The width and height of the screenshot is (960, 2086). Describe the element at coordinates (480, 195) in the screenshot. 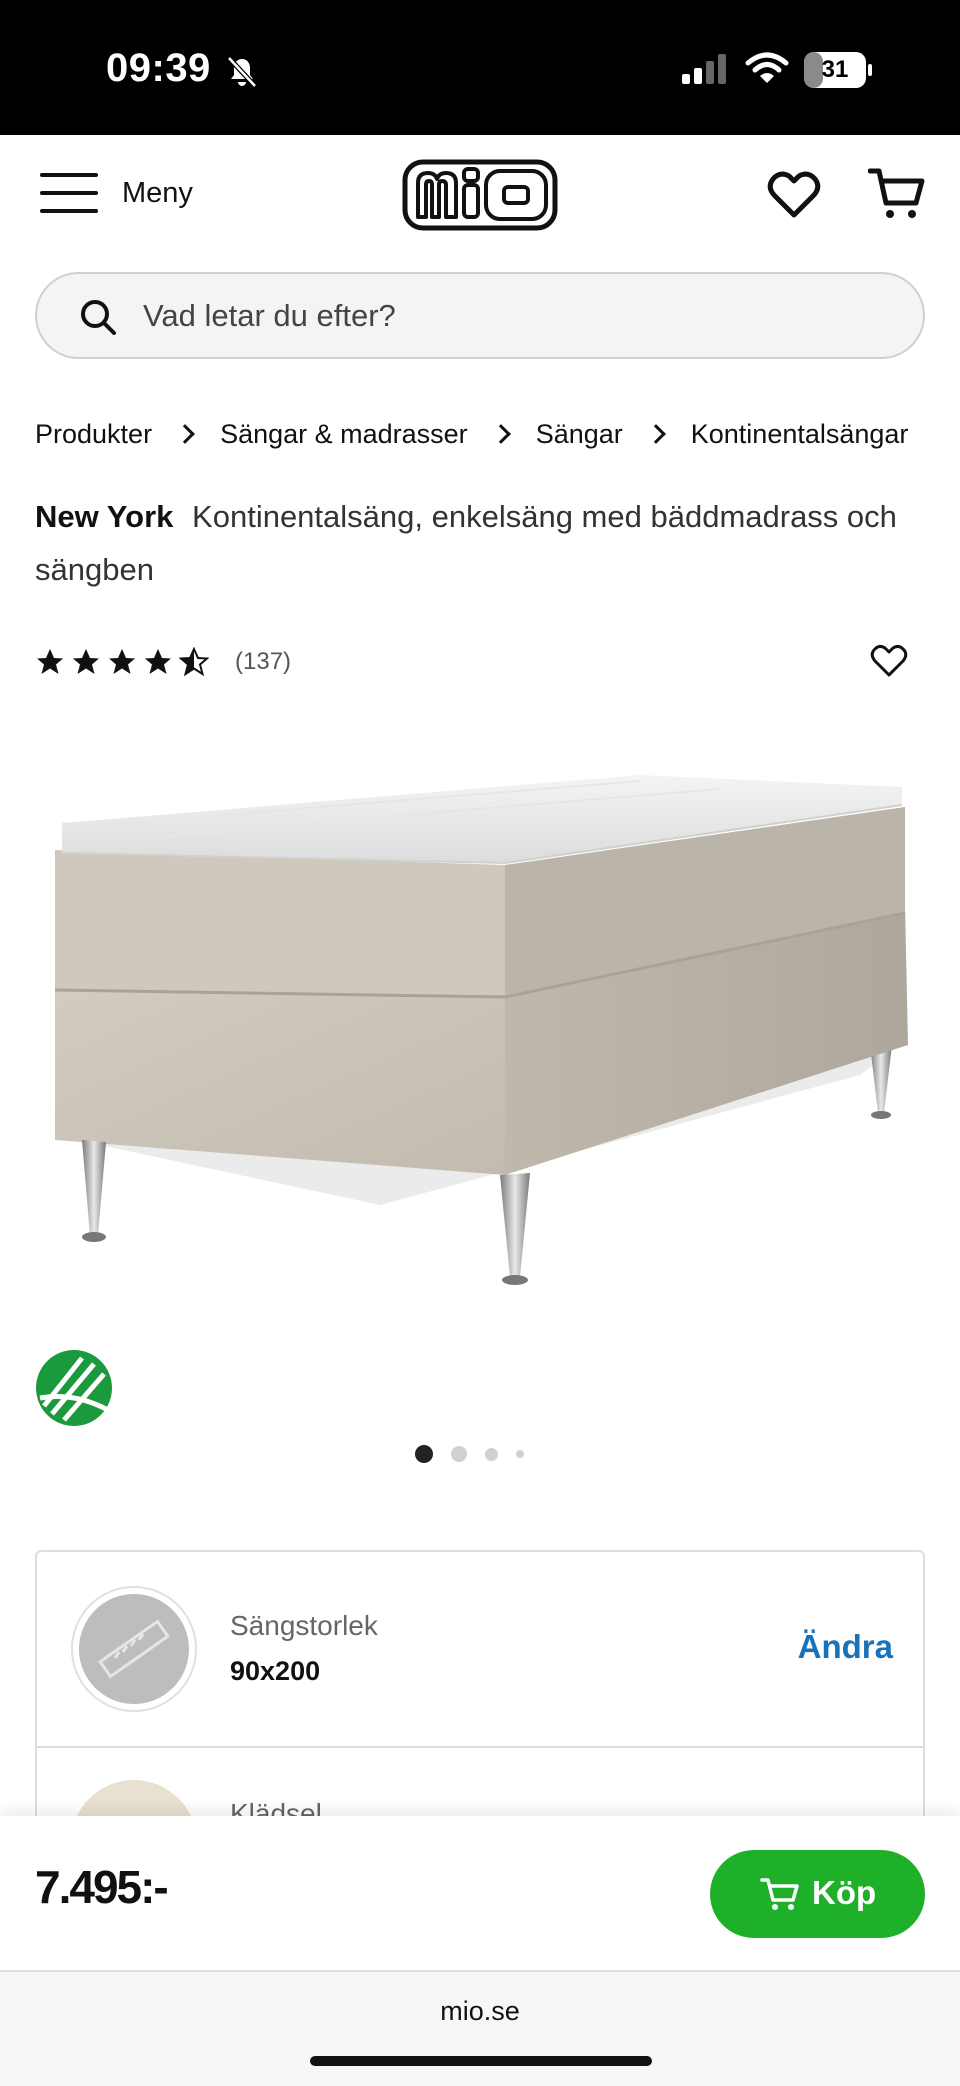

I see `mio-logo` at that location.